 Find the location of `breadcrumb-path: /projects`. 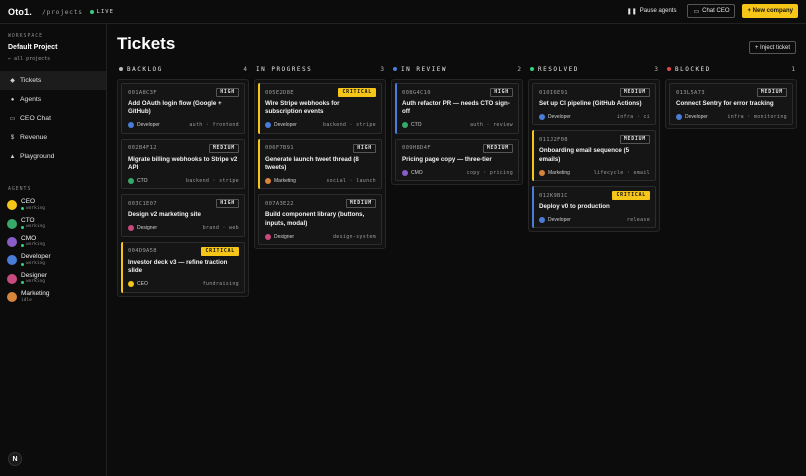

breadcrumb-path: /projects is located at coordinates (62, 12).